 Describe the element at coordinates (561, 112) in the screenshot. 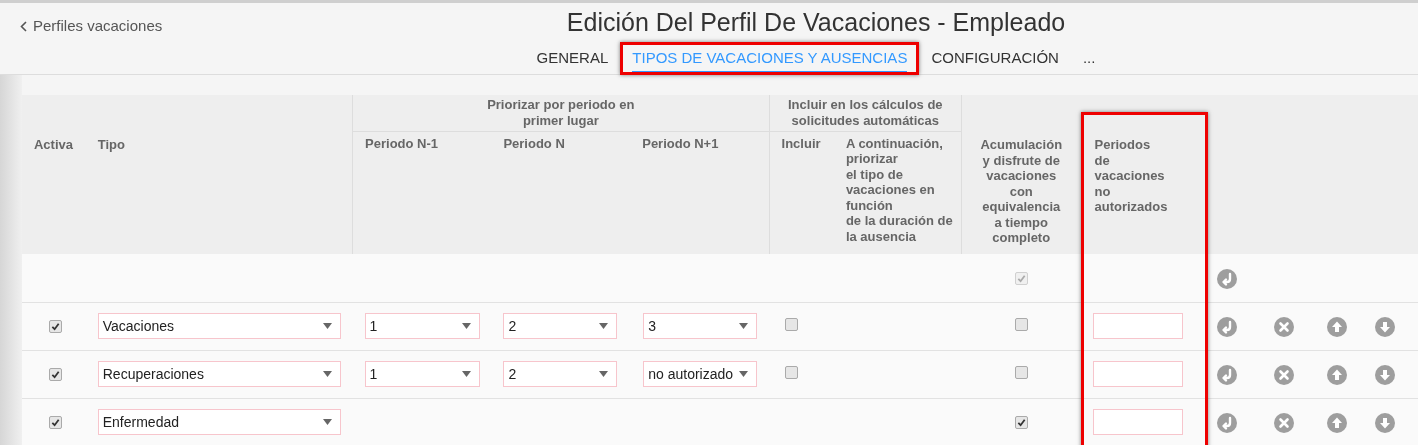

I see `column-group-header: Priorizar por periodo en primer lugar` at that location.